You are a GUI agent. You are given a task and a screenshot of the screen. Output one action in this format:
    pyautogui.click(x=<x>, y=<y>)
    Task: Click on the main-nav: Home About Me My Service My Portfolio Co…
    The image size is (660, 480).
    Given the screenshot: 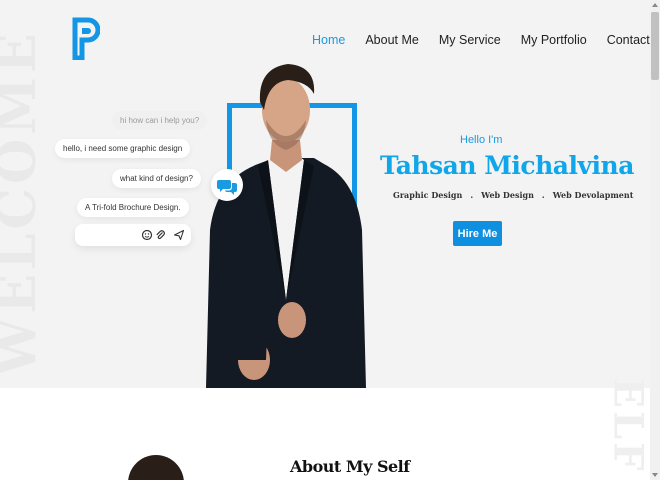 What is the action you would take?
    pyautogui.click(x=481, y=40)
    